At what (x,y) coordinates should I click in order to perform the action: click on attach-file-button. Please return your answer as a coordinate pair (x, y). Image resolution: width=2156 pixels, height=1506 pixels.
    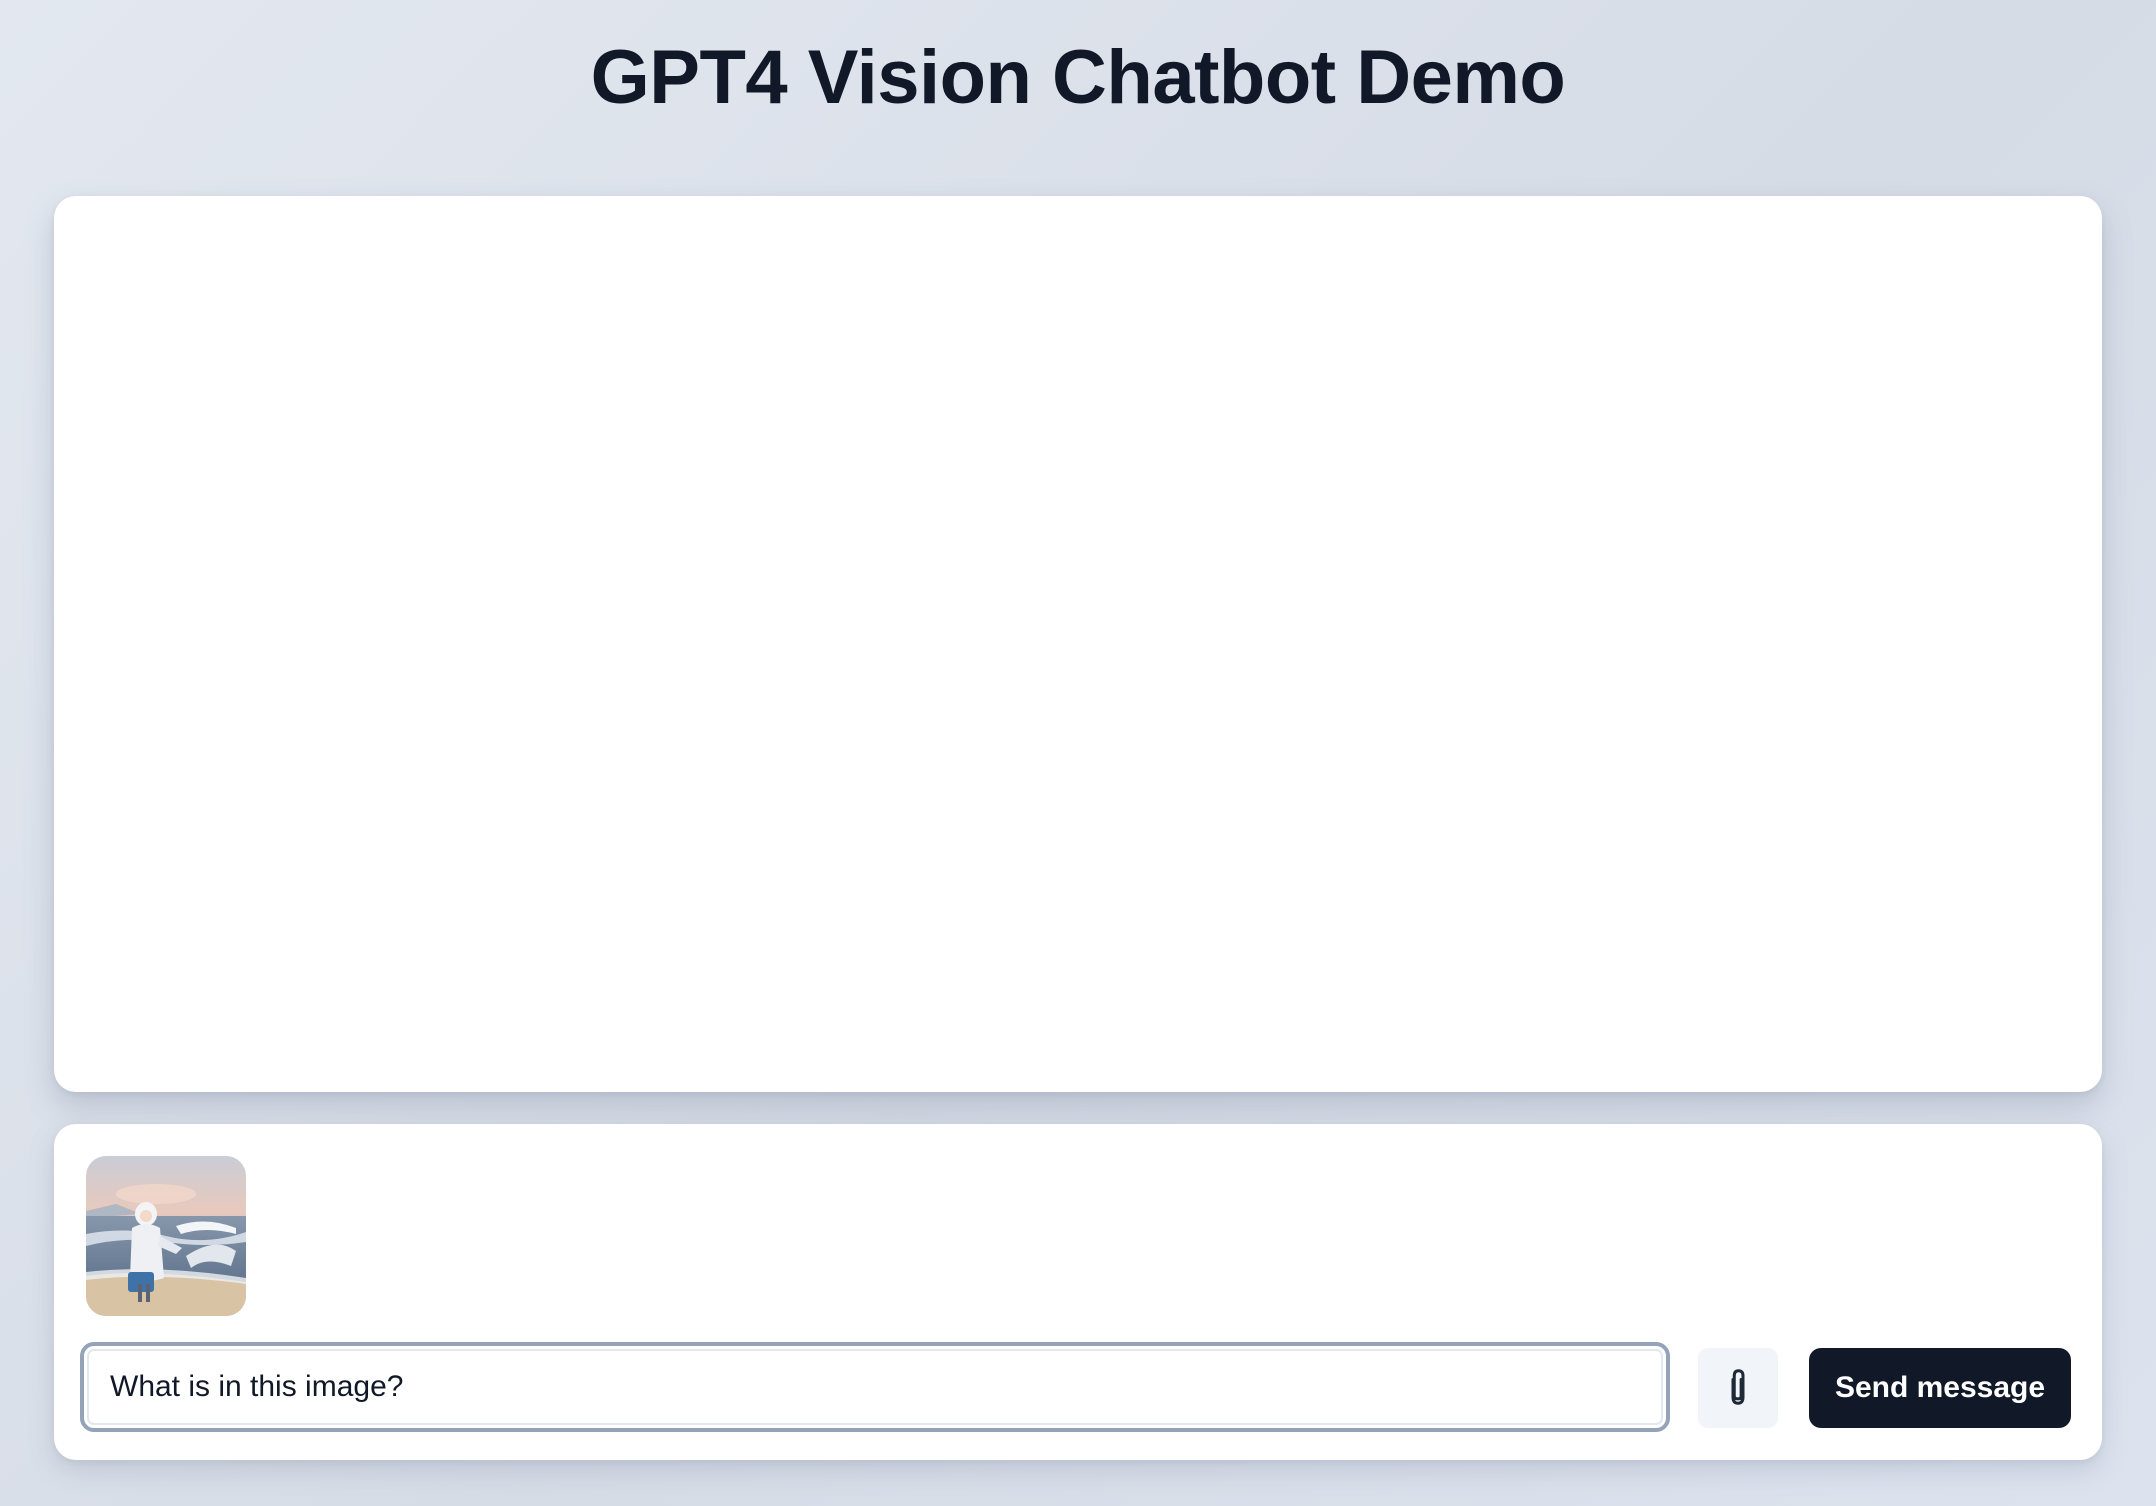
    Looking at the image, I should click on (1738, 1388).